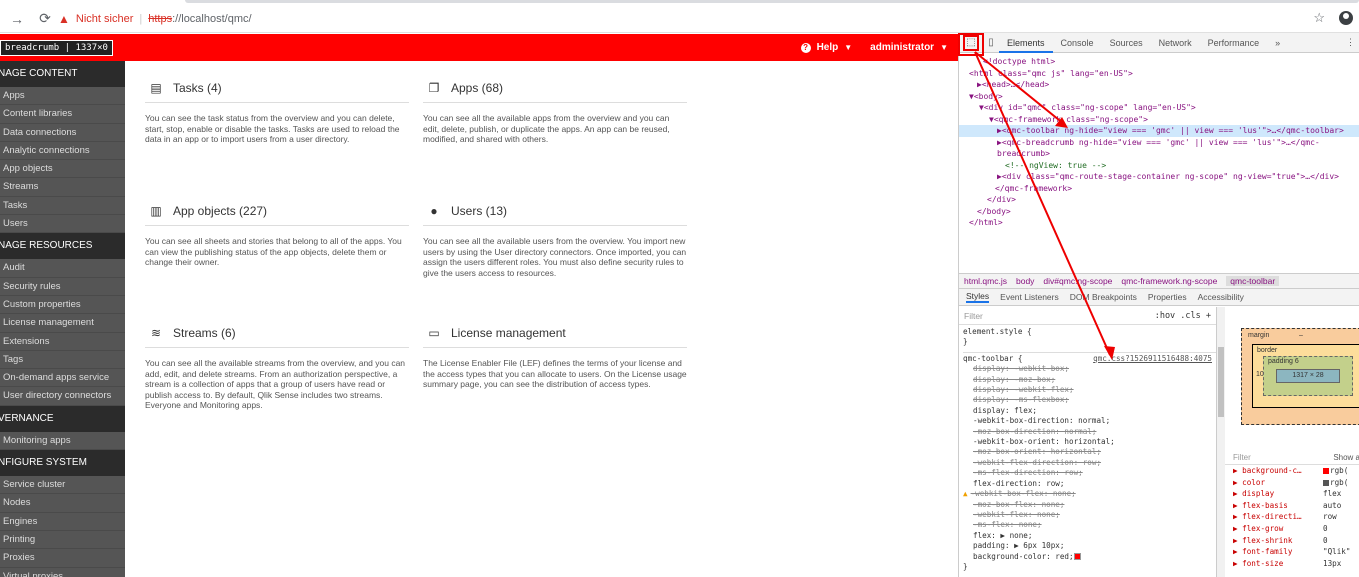 The height and width of the screenshot is (577, 1359). Describe the element at coordinates (1164, 97) in the screenshot. I see `dom-node: ▼<body>` at that location.